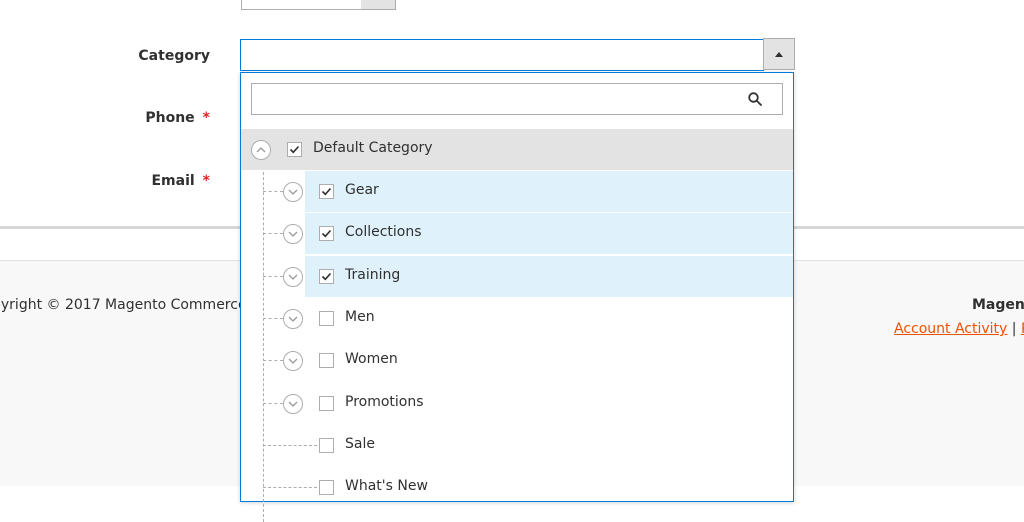 This screenshot has height=522, width=1024. I want to click on email-label-text: Email, so click(173, 181).